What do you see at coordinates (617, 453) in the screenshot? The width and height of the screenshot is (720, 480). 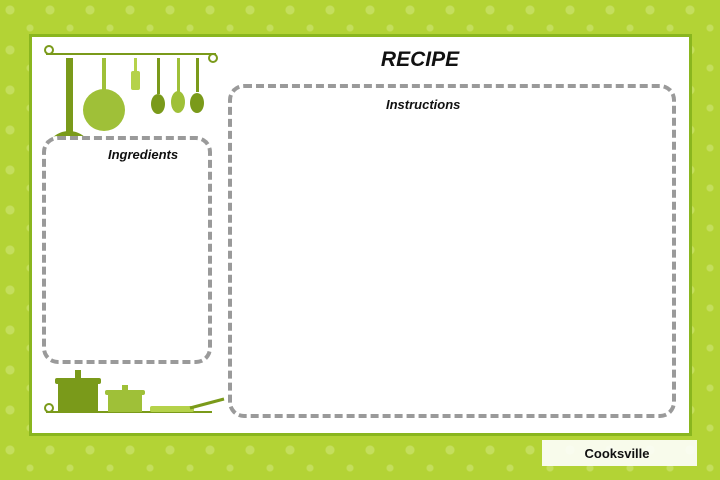 I see `footer-name: Cooksville` at bounding box center [617, 453].